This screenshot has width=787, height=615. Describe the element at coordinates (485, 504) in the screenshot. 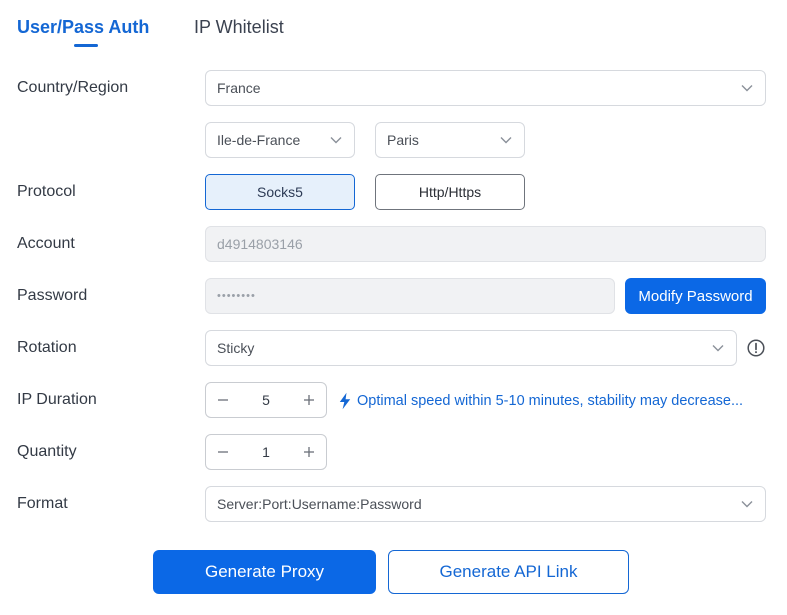

I see `format-select: Server:Port:Username:Password` at that location.